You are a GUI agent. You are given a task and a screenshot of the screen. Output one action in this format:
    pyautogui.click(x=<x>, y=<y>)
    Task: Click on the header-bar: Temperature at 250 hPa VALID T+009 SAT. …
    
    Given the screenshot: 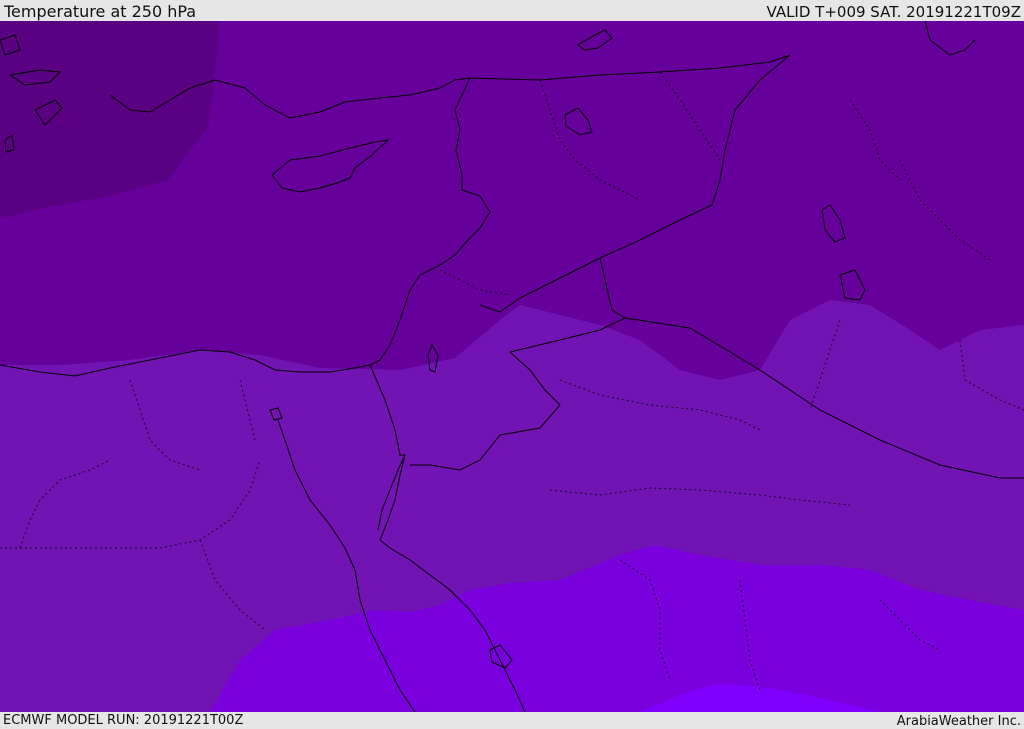 What is the action you would take?
    pyautogui.click(x=512, y=10)
    